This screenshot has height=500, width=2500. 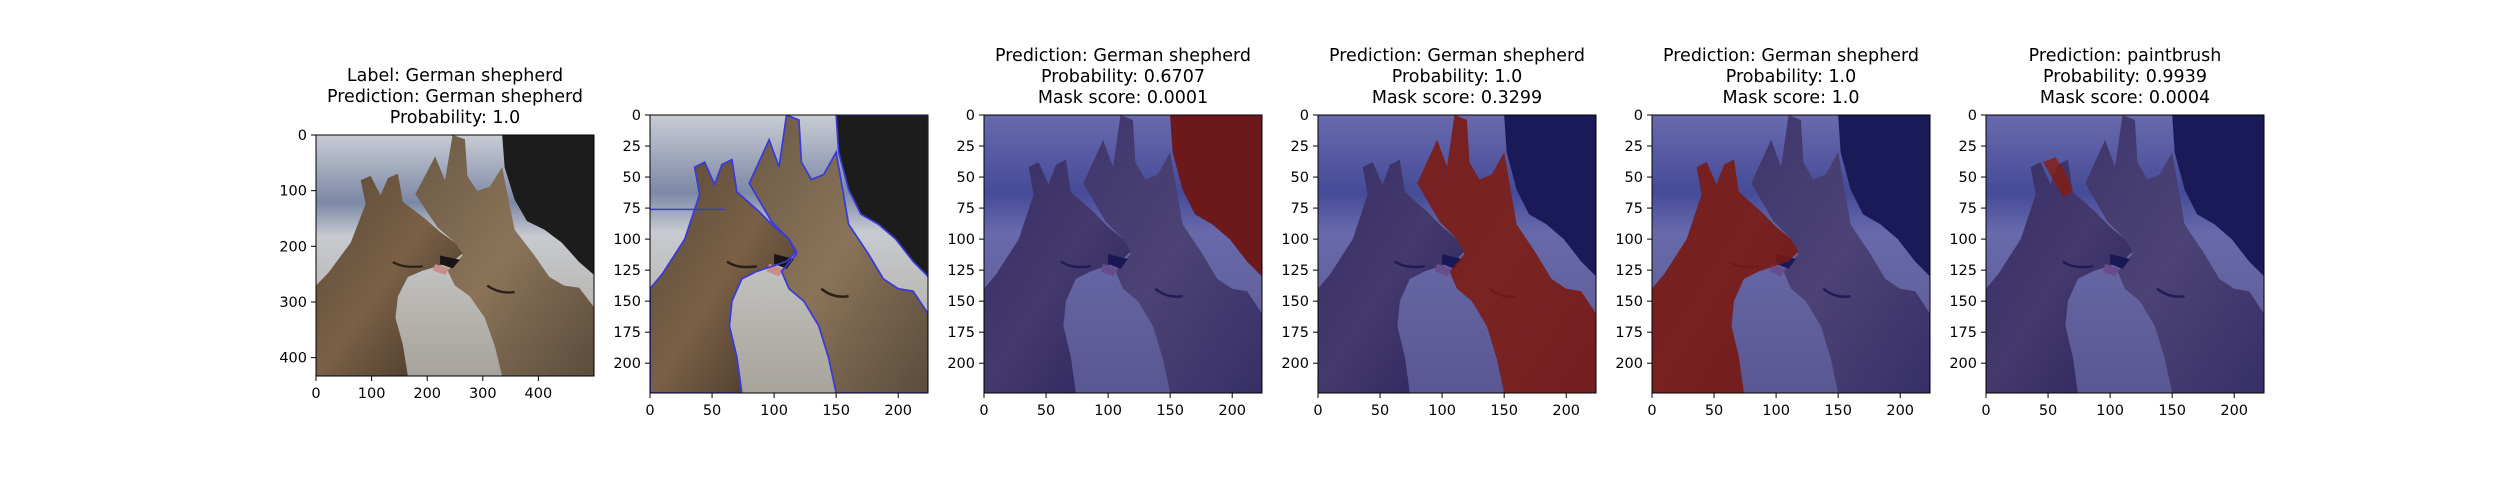 What do you see at coordinates (1791, 98) in the screenshot?
I see `panel-title-line: Mask score: 1.0` at bounding box center [1791, 98].